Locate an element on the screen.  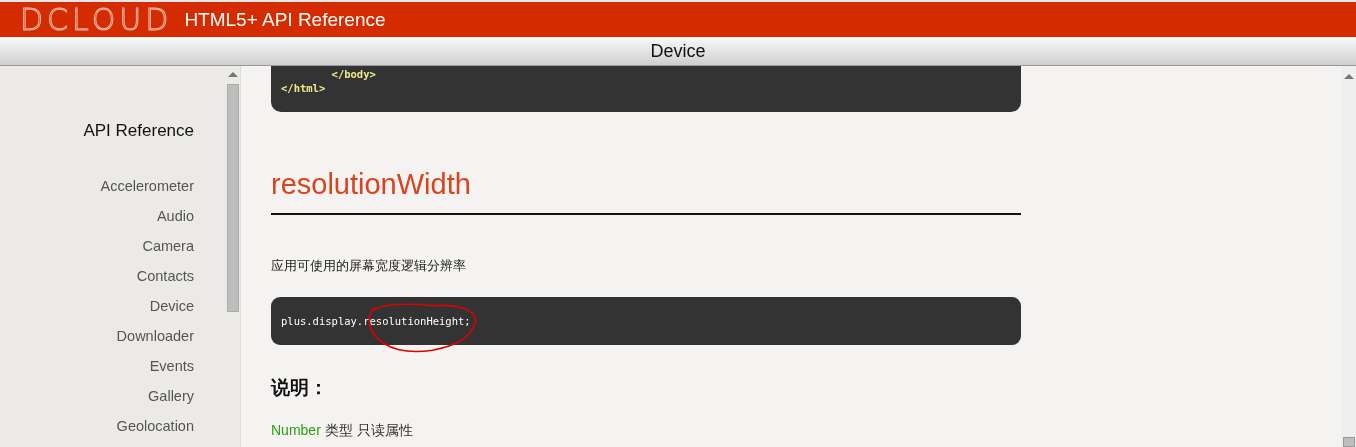
sidebar-item: Camera is located at coordinates (168, 246).